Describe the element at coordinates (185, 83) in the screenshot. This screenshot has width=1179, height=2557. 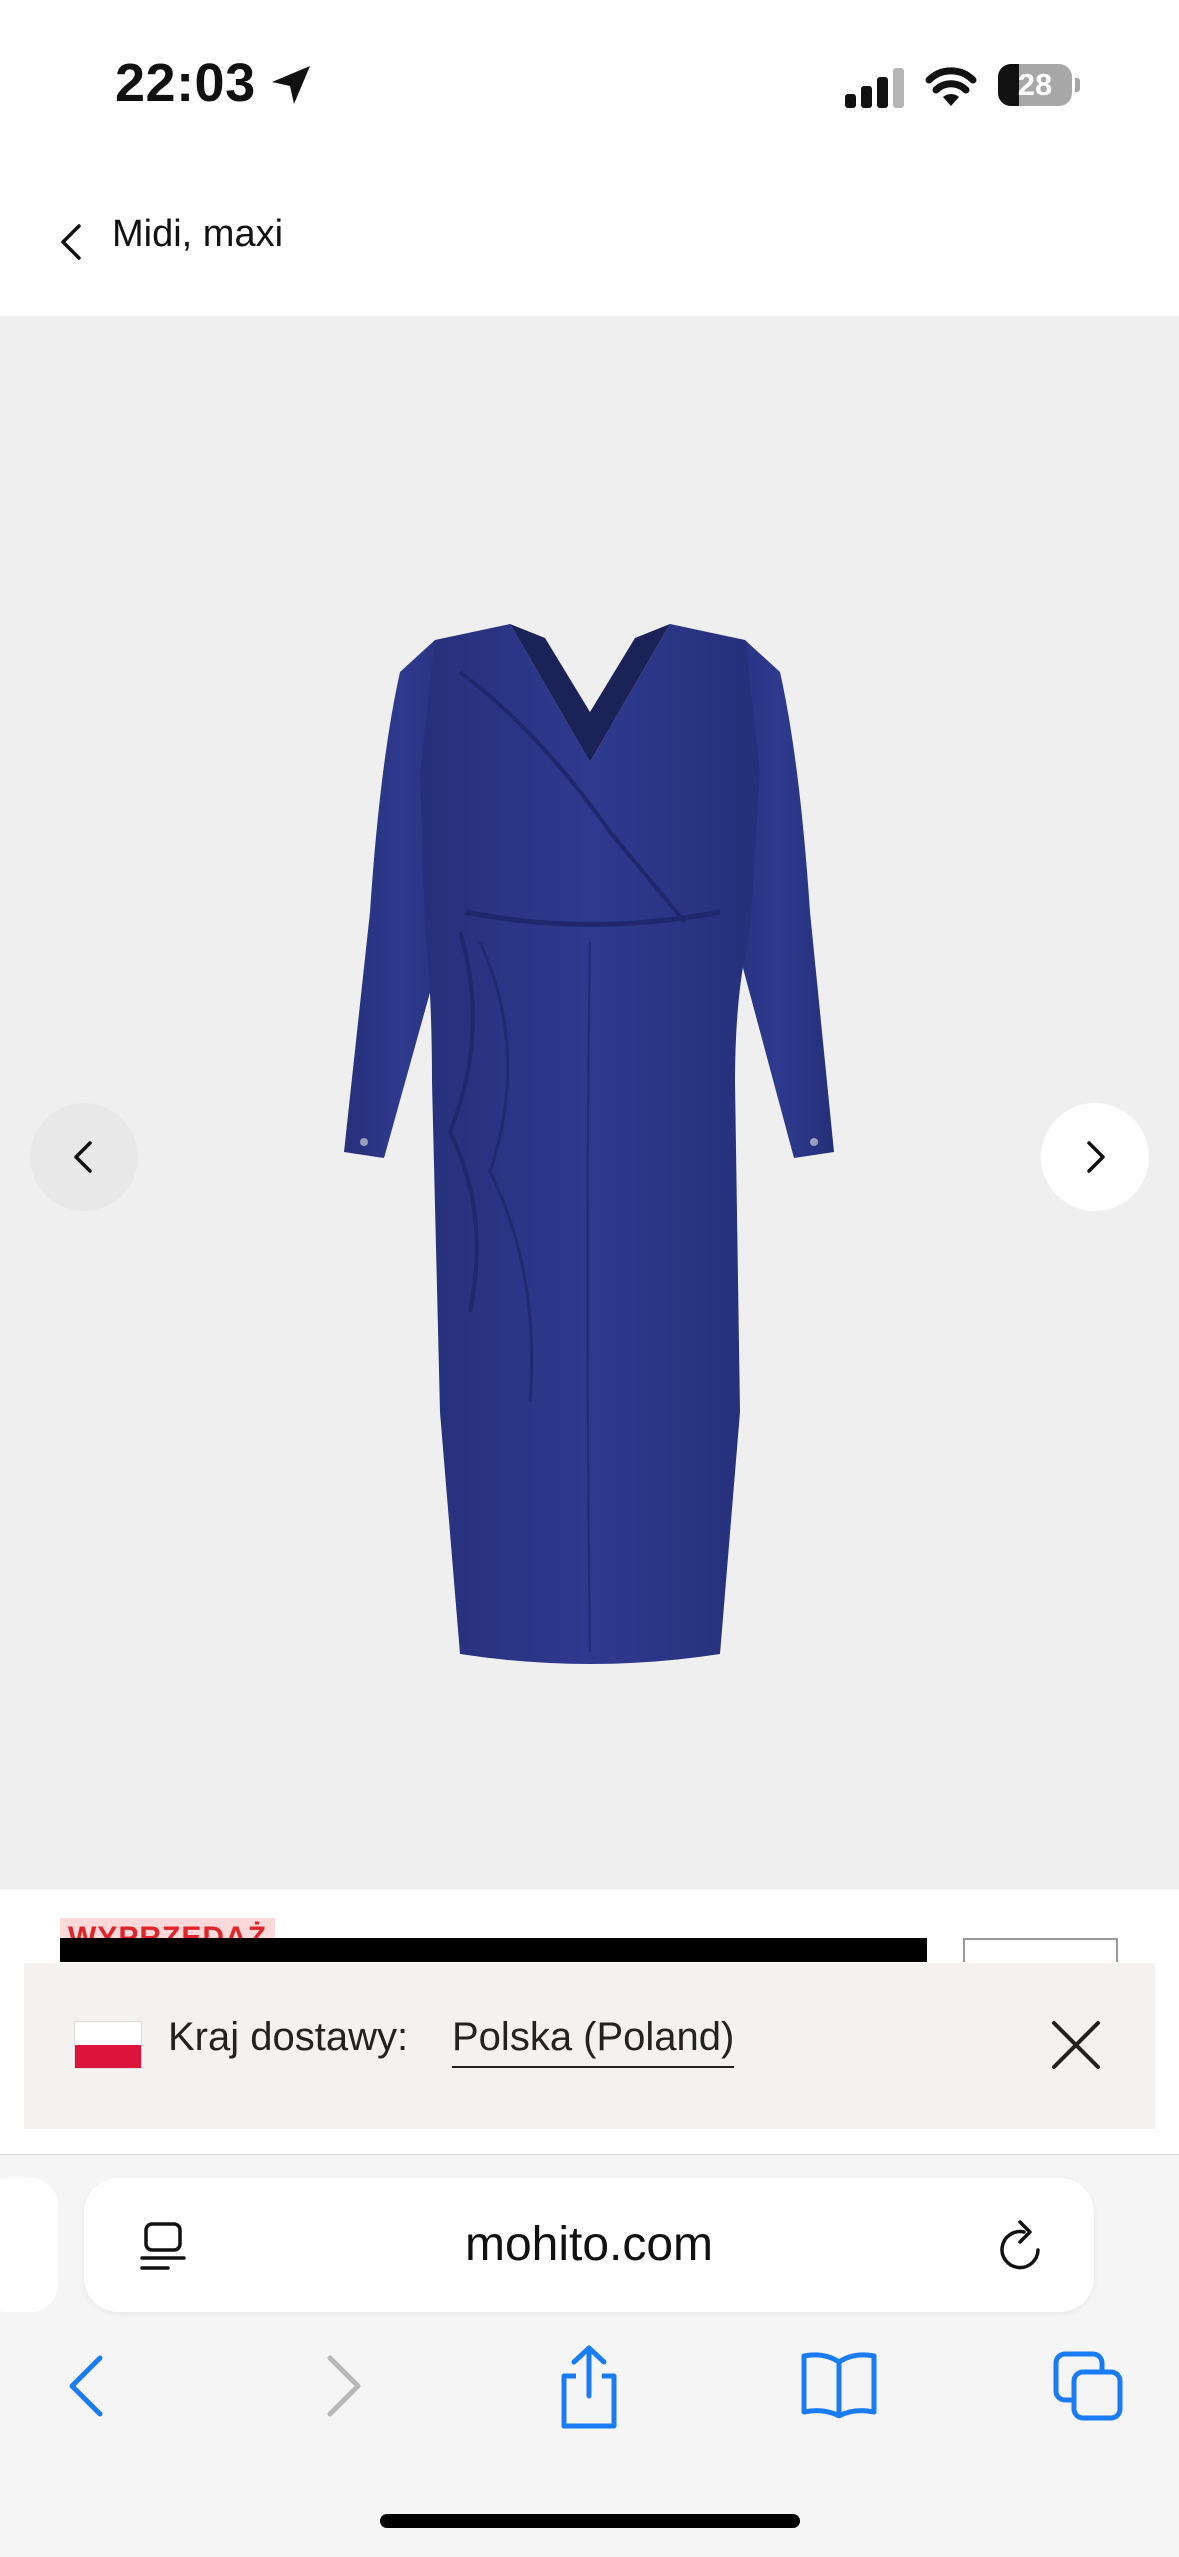
I see `status-time: 22:03` at that location.